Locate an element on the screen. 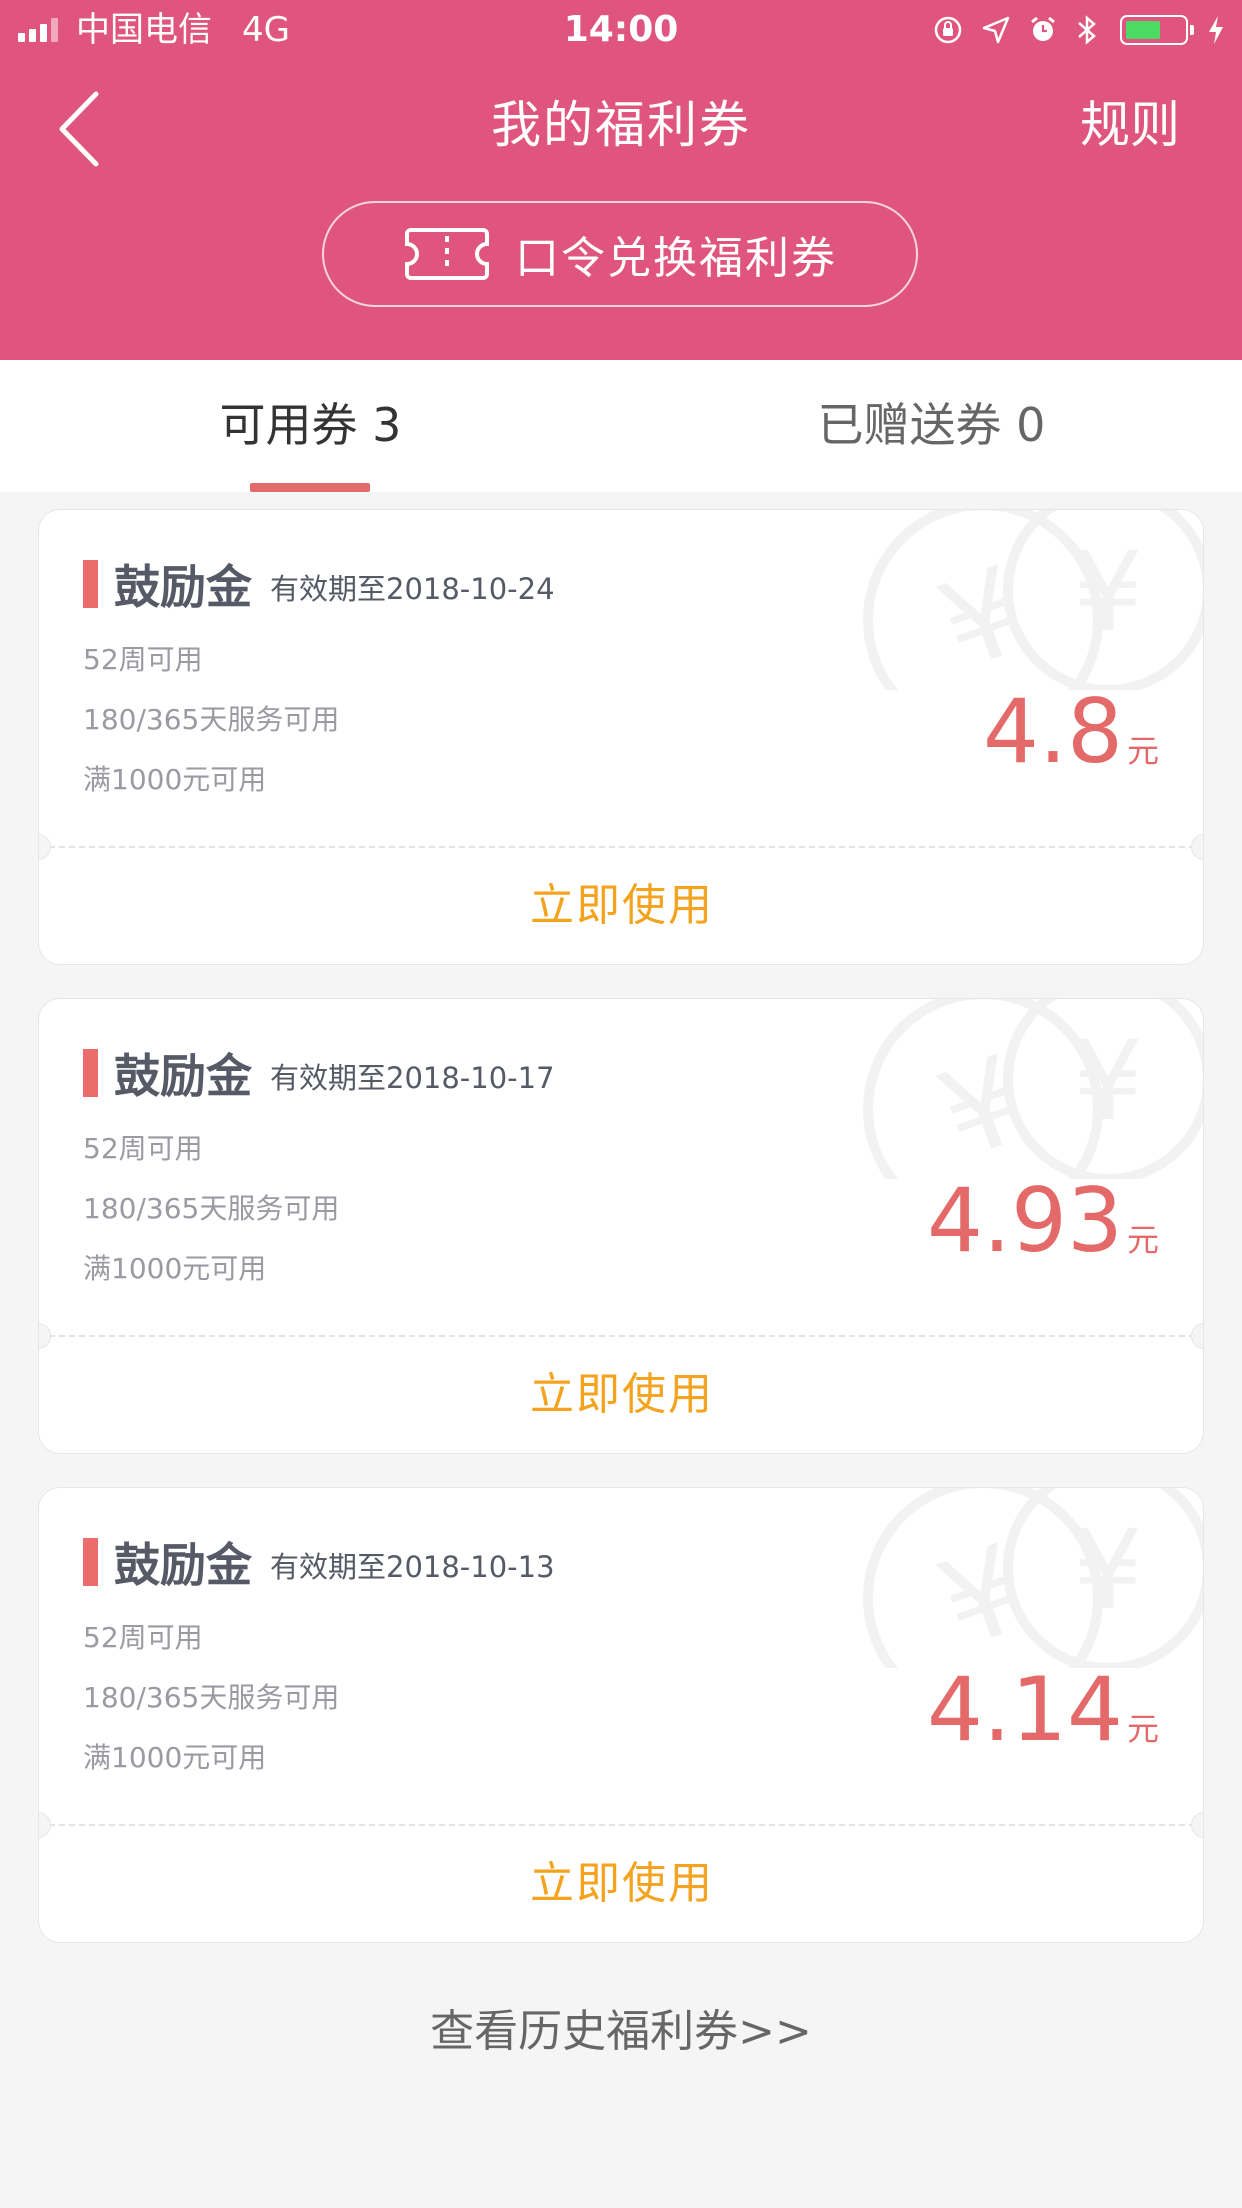 This screenshot has width=1242, height=2208. redeem-code-button: 口令兑换福利券 is located at coordinates (620, 254).